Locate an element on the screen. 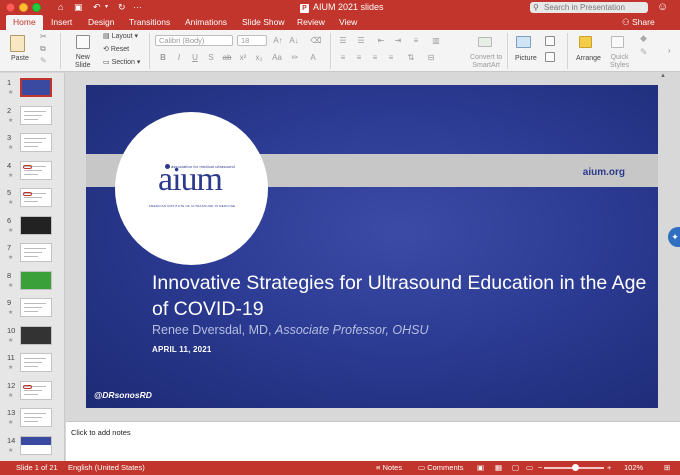  slide-thumbnail-11: 11 ★ is located at coordinates (32, 365).